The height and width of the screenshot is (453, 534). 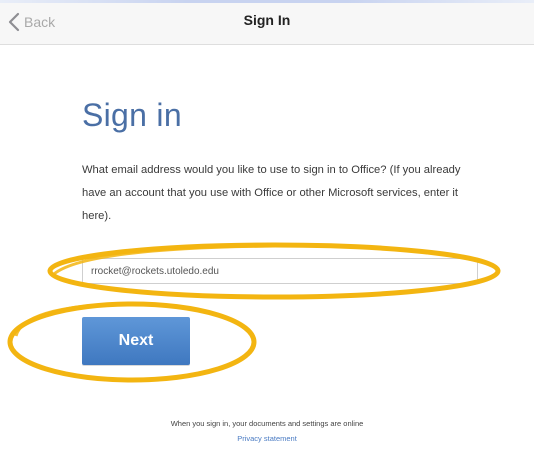 What do you see at coordinates (132, 115) in the screenshot?
I see `page-title: Sign in` at bounding box center [132, 115].